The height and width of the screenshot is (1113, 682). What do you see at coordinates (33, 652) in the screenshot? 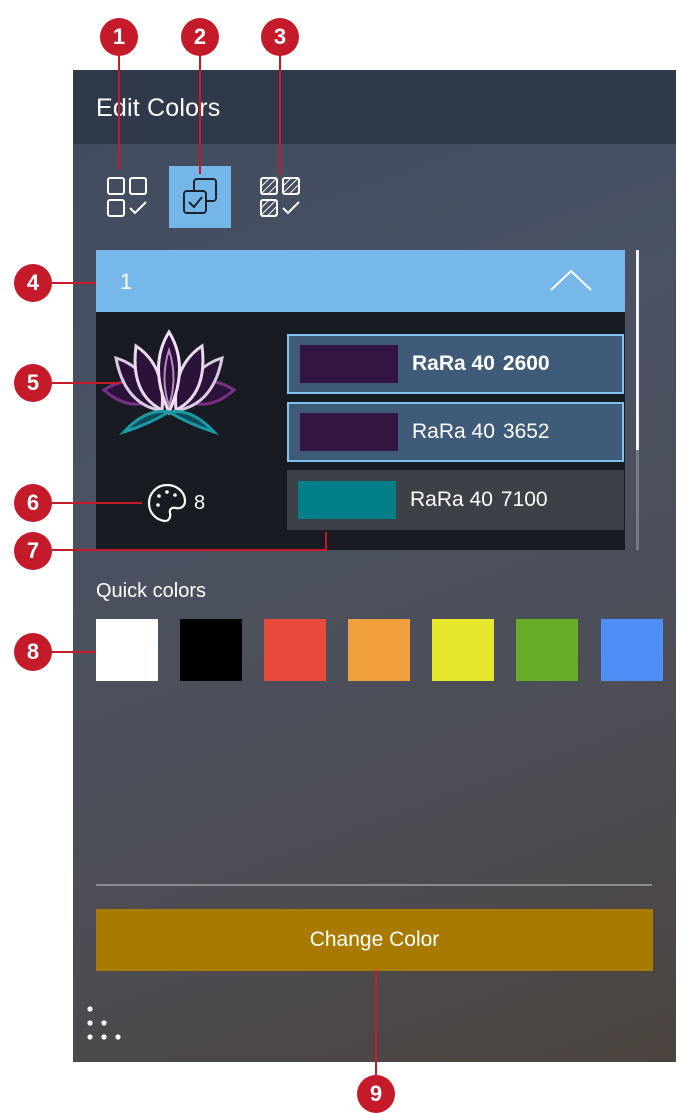
I see `callout-8: 8` at bounding box center [33, 652].